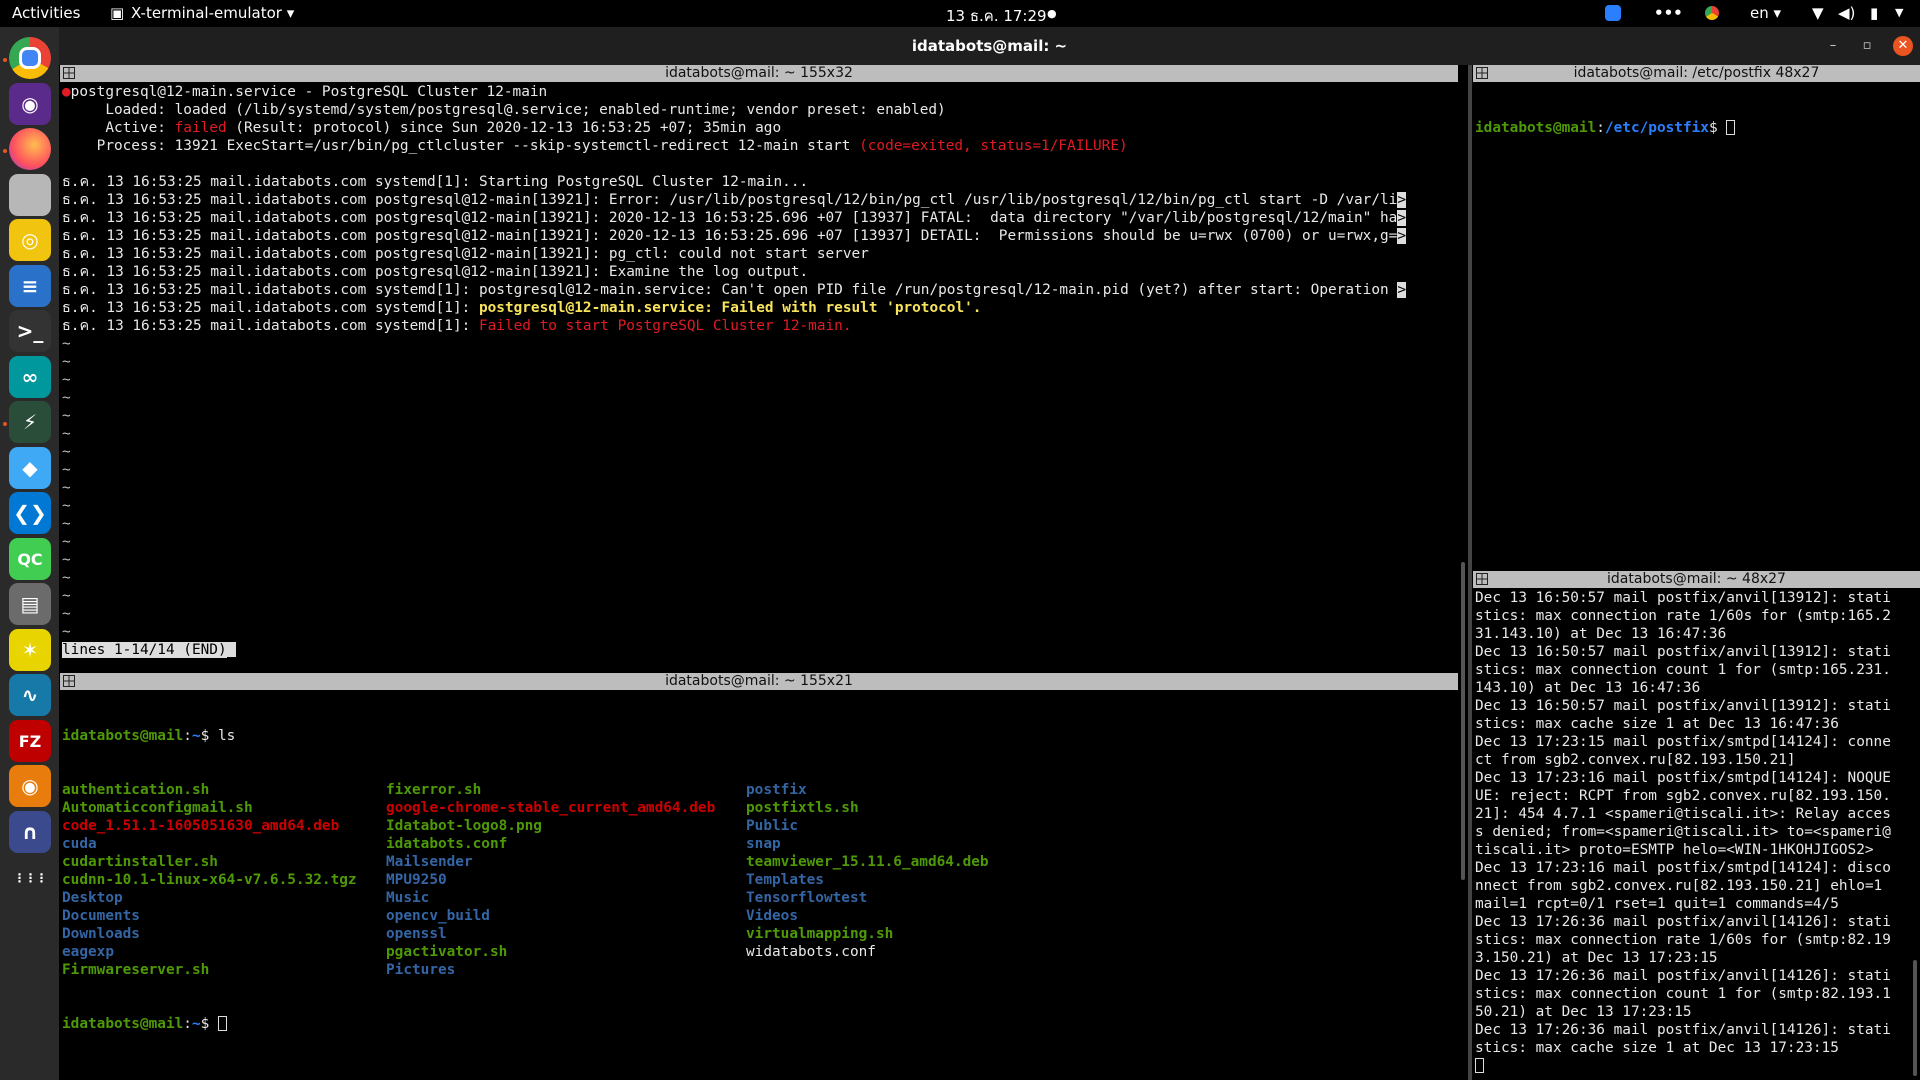  Describe the element at coordinates (30, 468) in the screenshot. I see `blue-app-icon: ◆` at that location.